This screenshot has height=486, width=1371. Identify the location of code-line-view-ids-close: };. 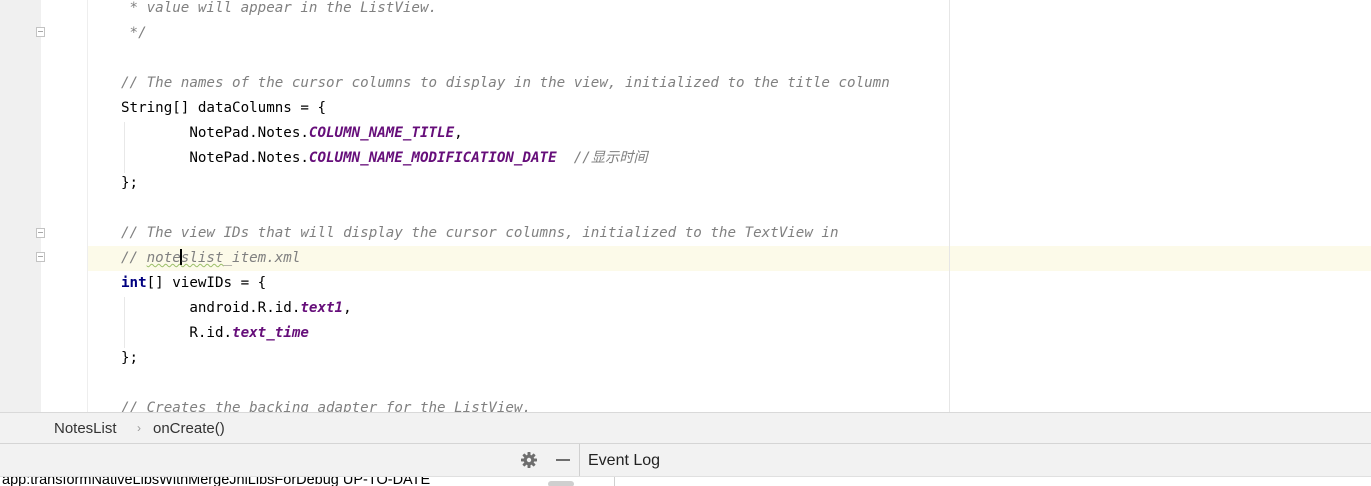
(129, 358).